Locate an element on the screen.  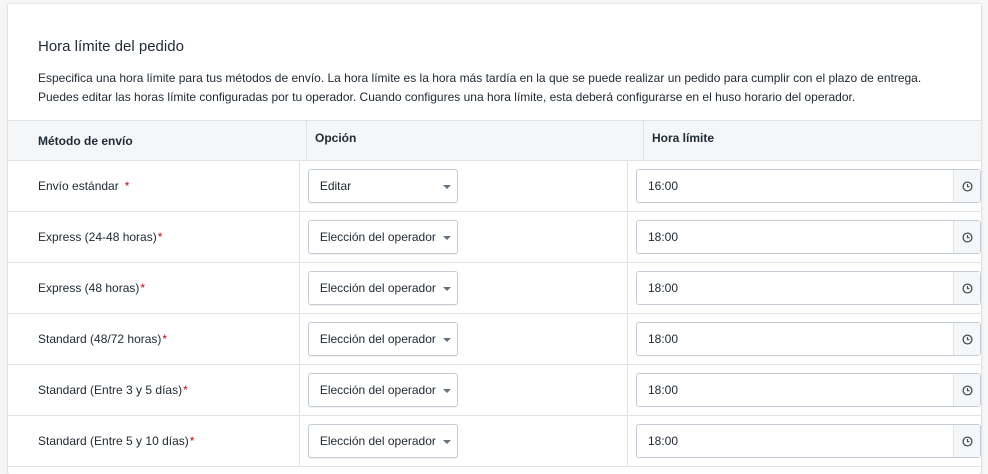
cutoff-time-input: 16:00 is located at coordinates (808, 186).